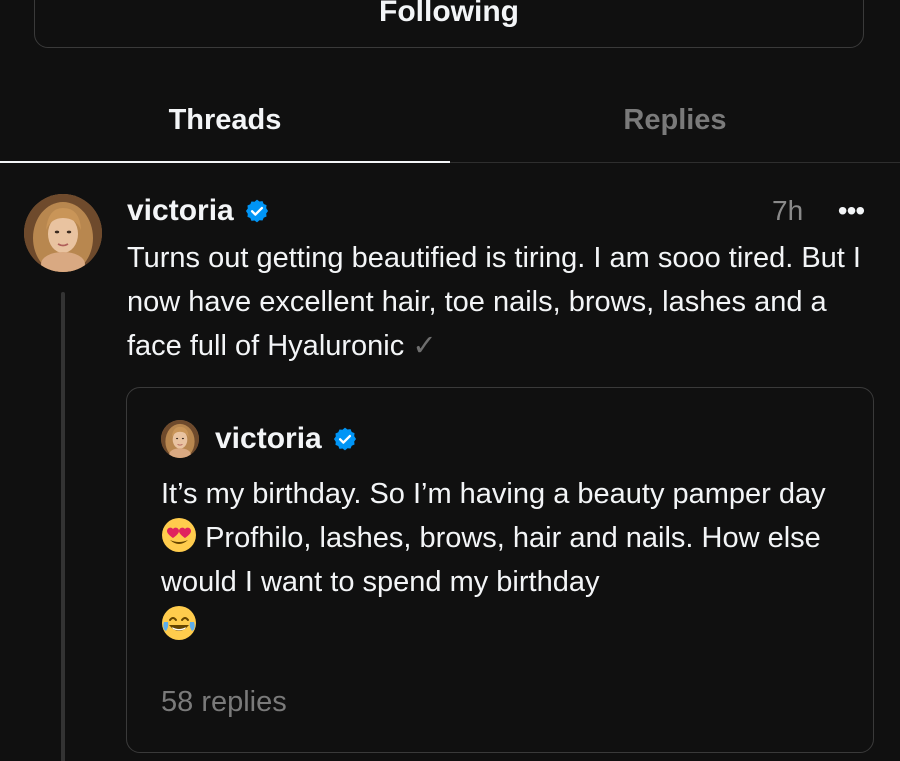 This screenshot has width=900, height=761. I want to click on post-author: victoria, so click(198, 211).